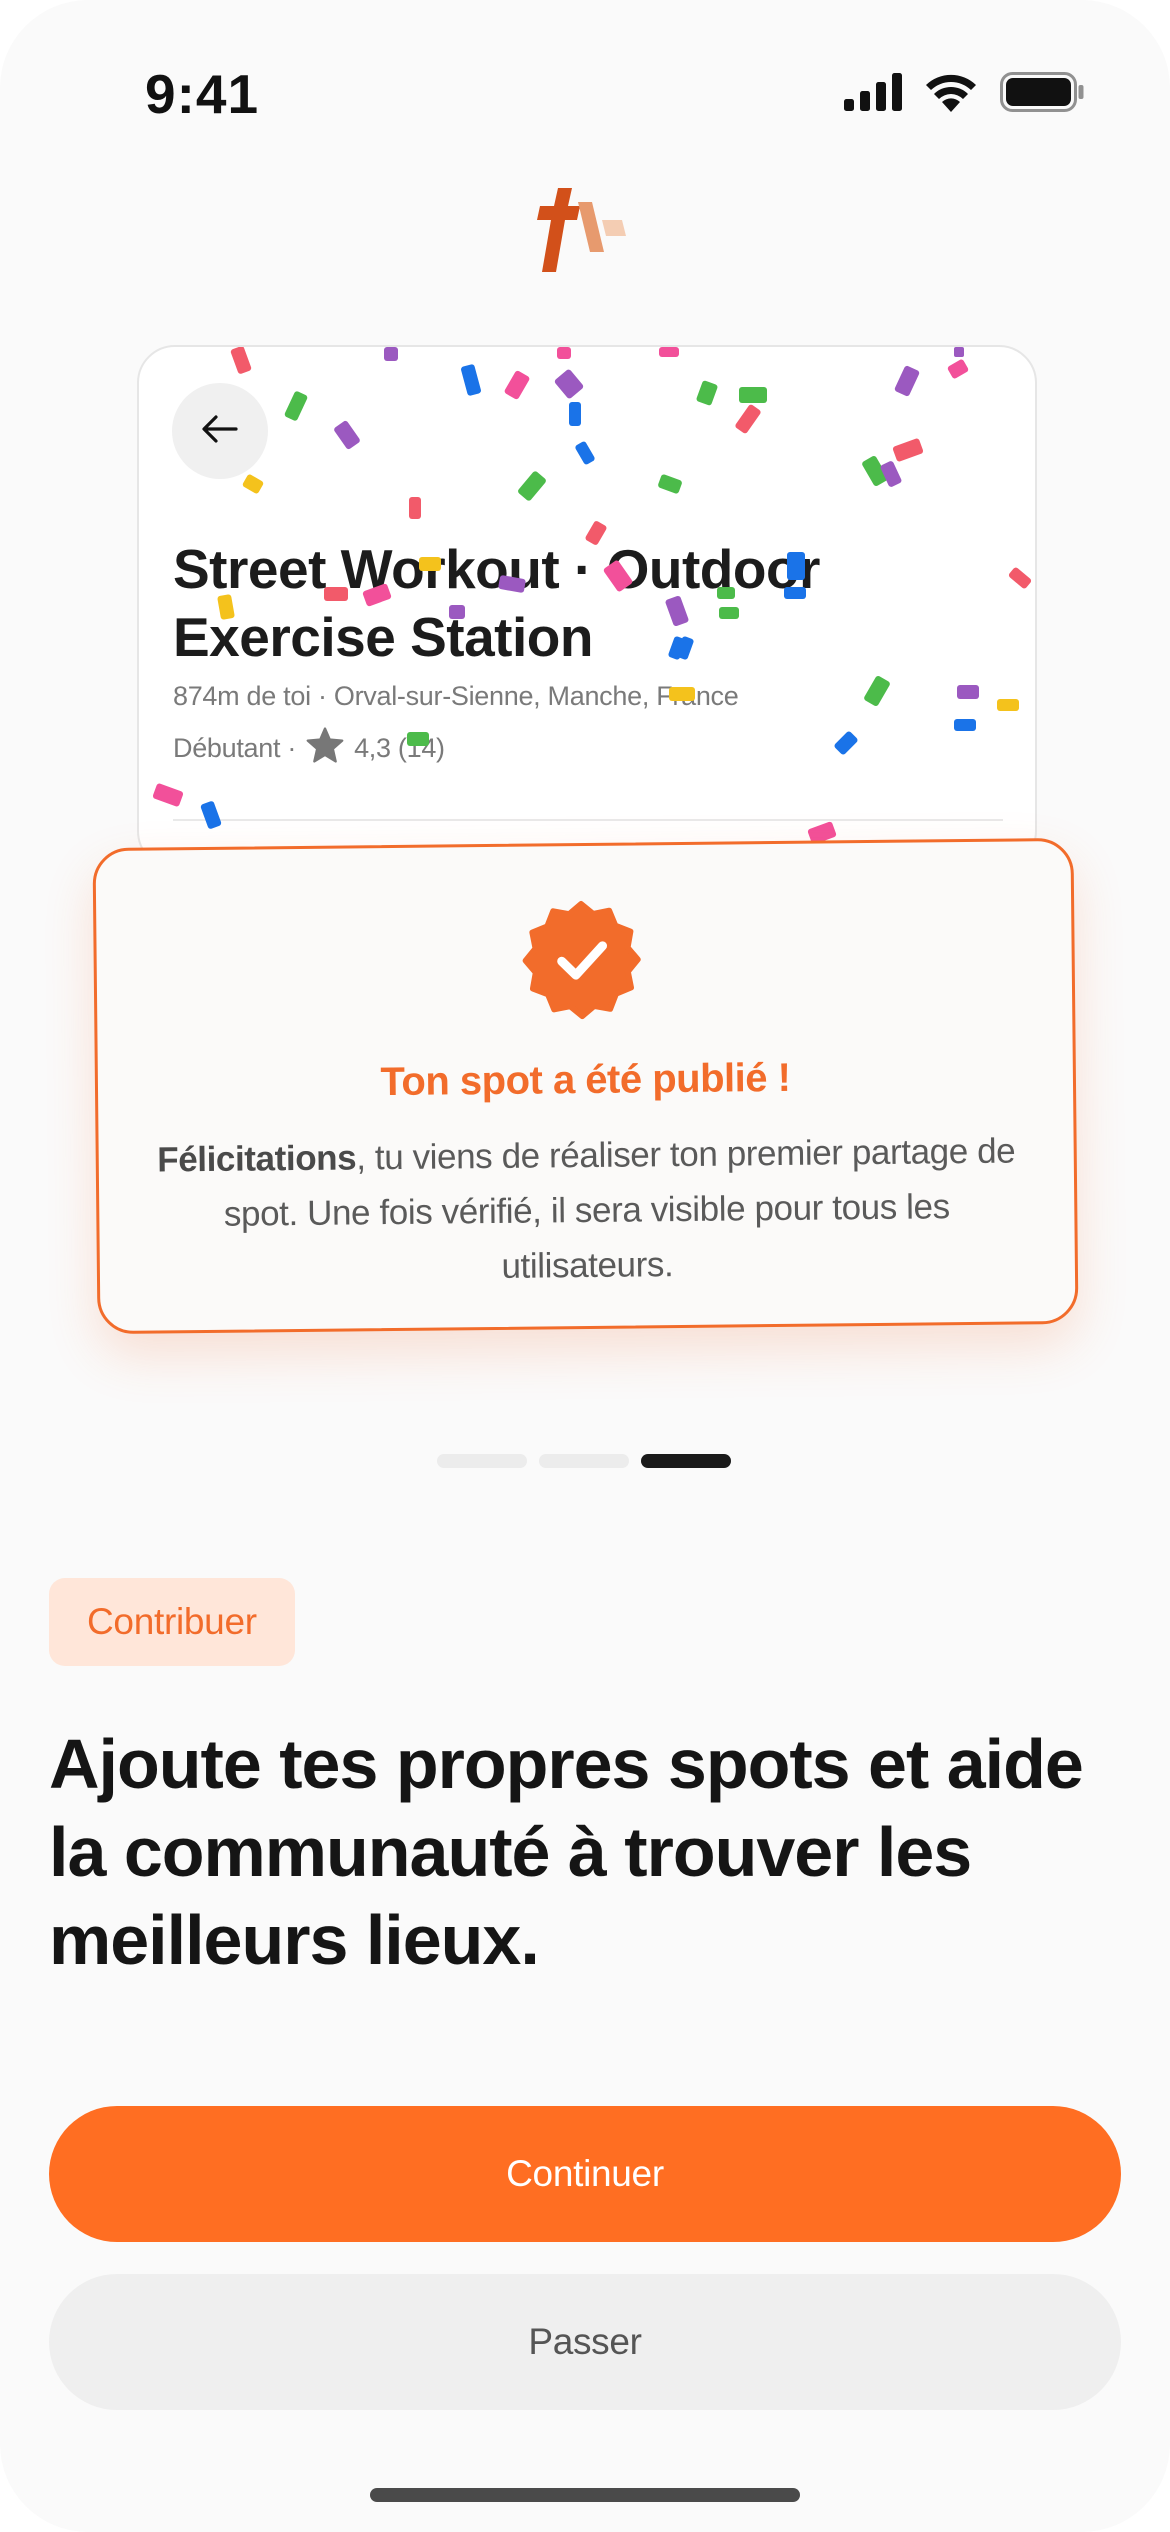 This screenshot has height=2532, width=1170. I want to click on signal-icon, so click(873, 94).